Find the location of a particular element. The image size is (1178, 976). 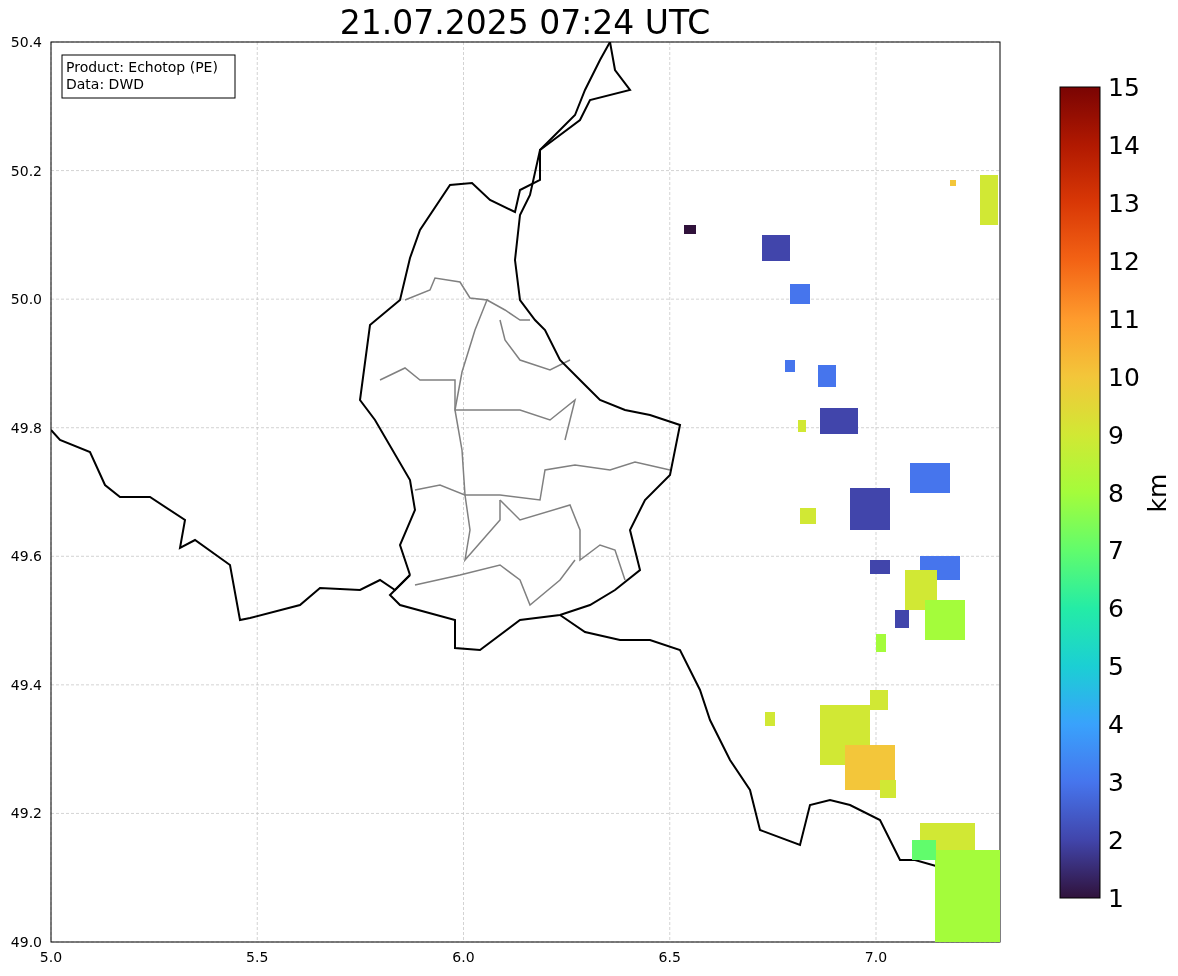

chart-title: 21.07.2025 07:24 UTC is located at coordinates (525, 22).